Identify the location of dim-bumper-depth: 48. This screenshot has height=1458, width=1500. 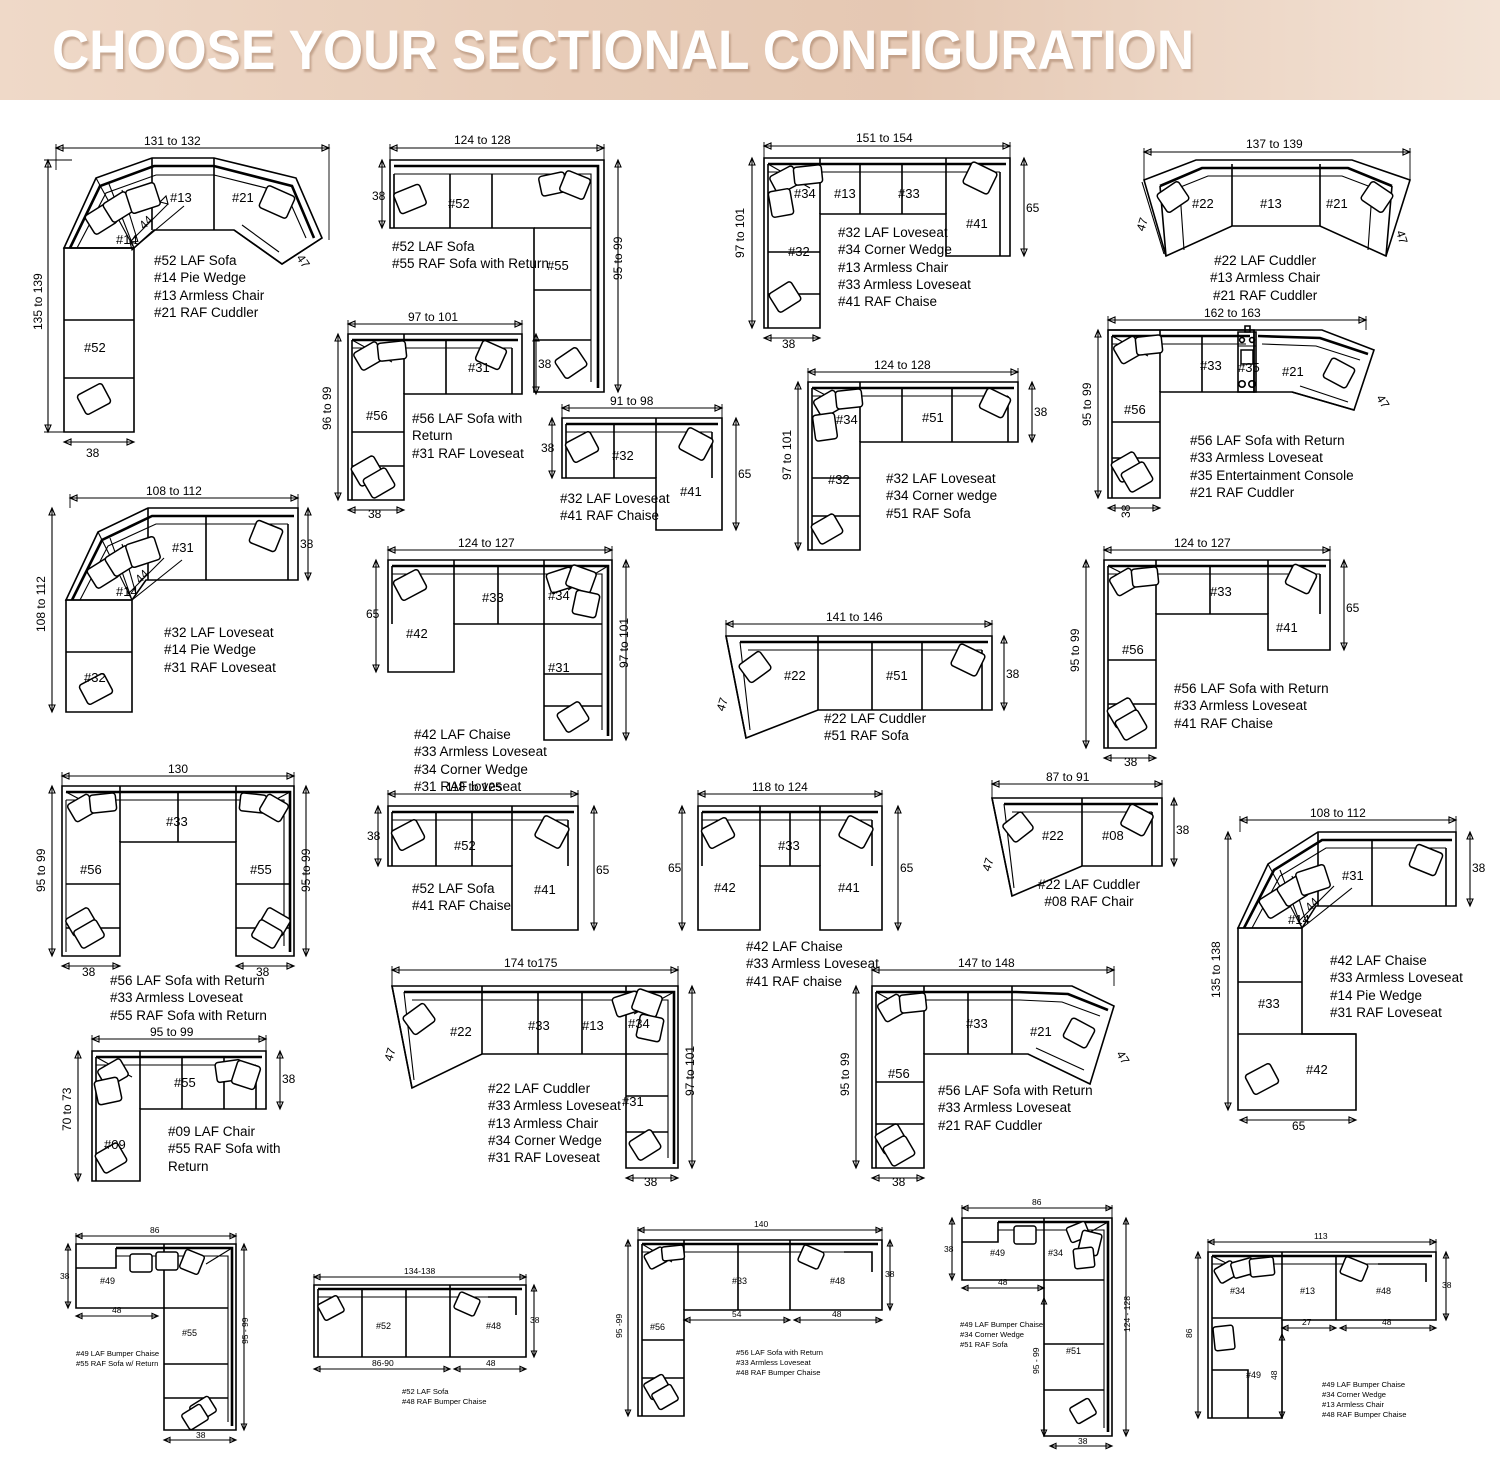
(1274, 1375).